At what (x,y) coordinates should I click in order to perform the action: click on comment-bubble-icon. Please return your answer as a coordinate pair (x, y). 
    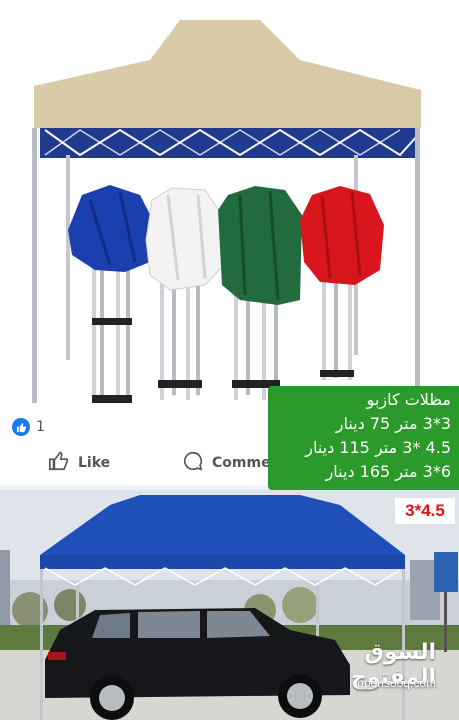
    Looking at the image, I should click on (193, 463).